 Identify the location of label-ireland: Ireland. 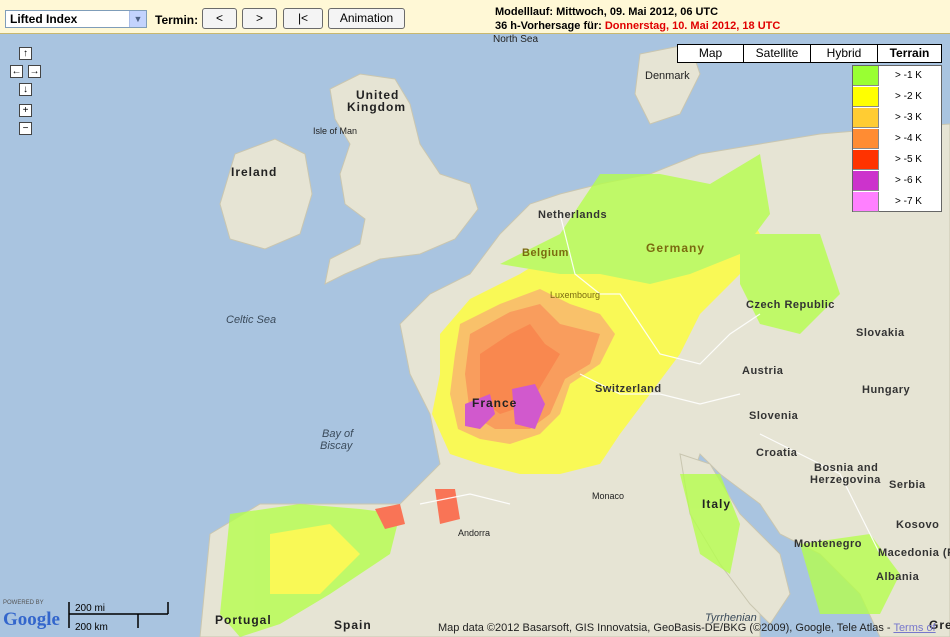
(254, 172).